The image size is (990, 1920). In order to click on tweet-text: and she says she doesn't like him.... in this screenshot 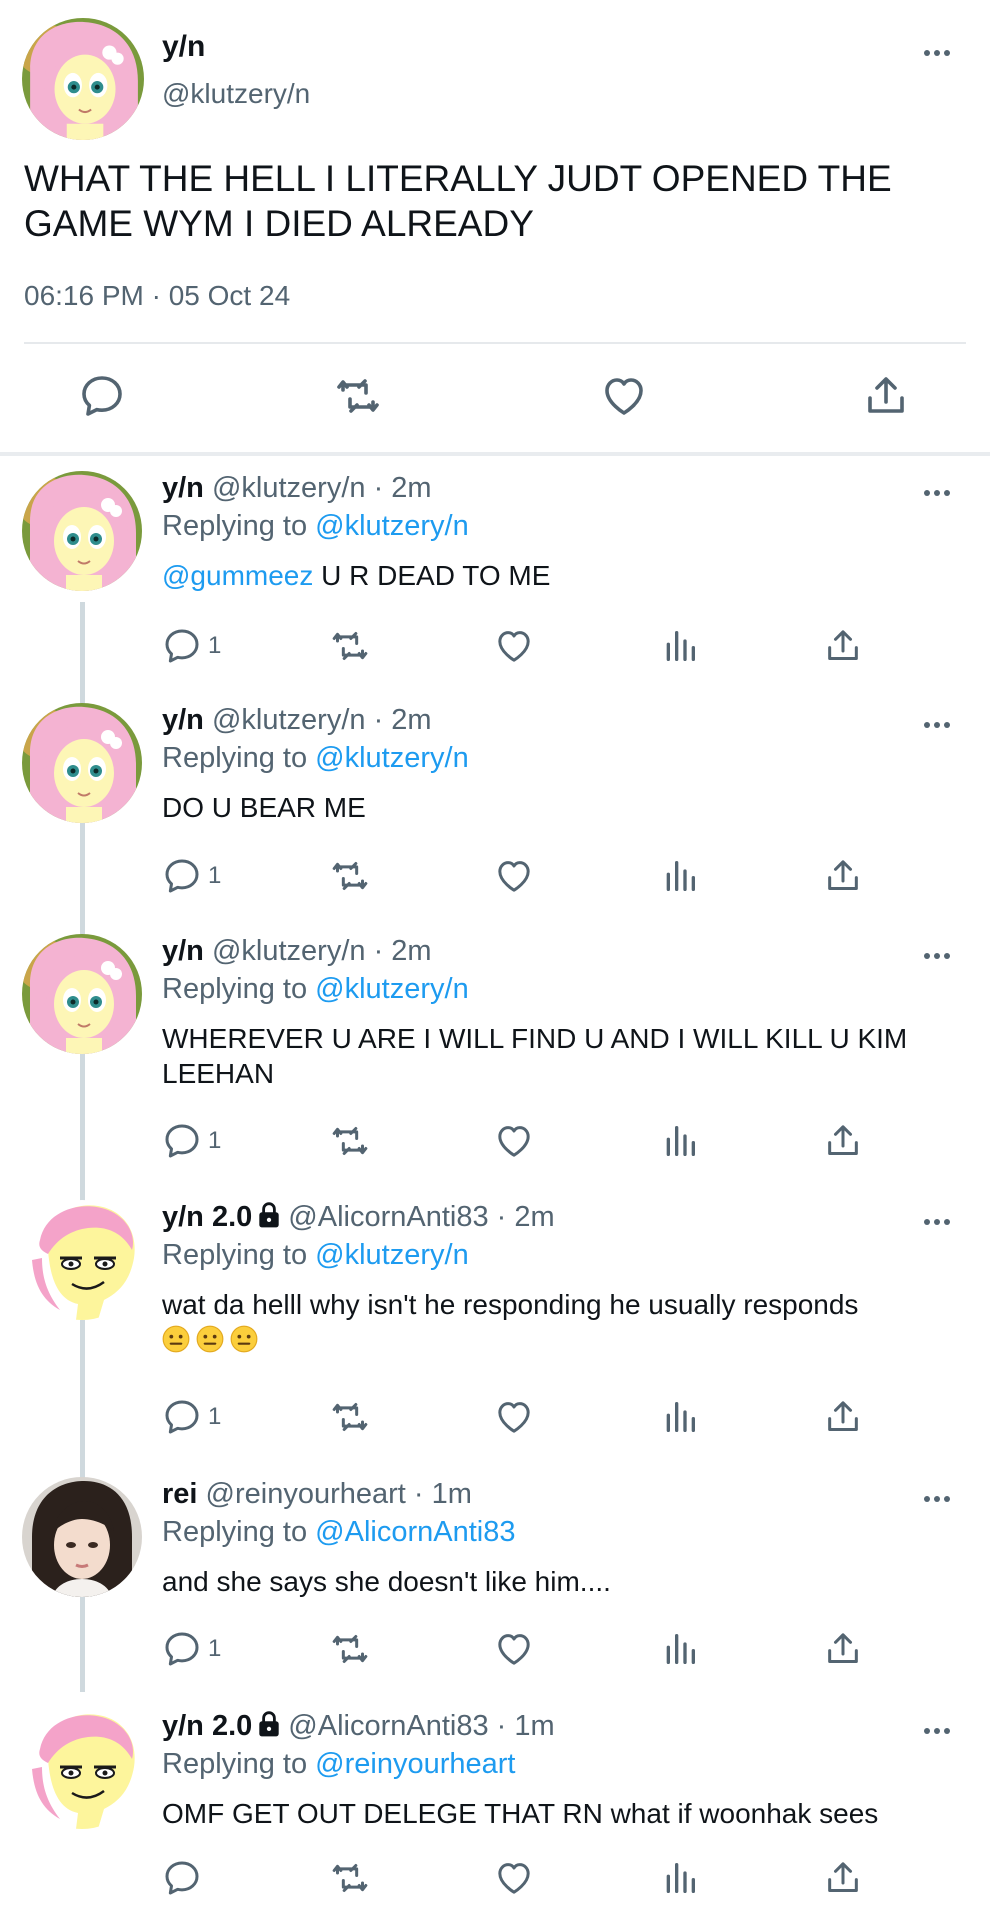, I will do `click(386, 1581)`.